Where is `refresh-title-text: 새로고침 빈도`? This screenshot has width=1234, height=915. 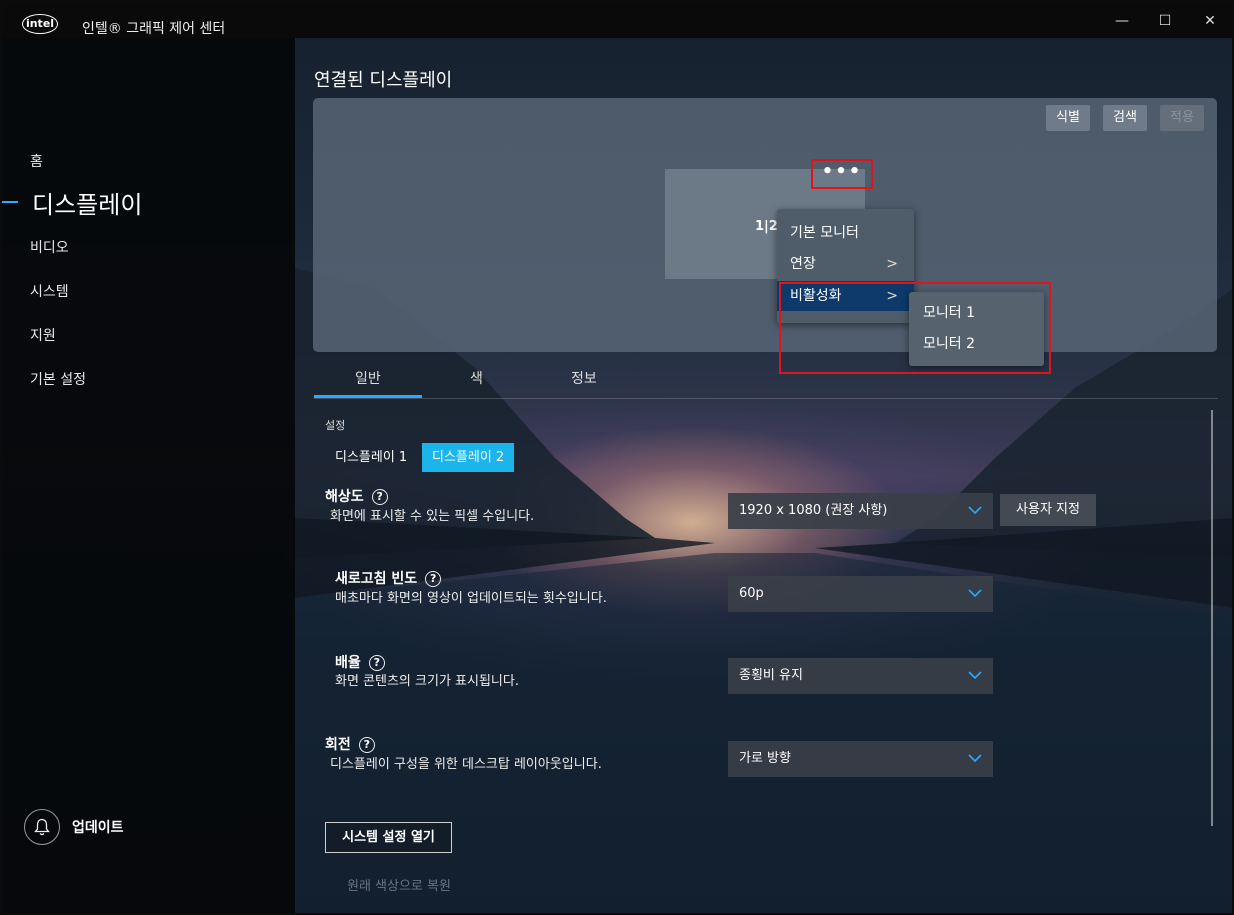 refresh-title-text: 새로고침 빈도 is located at coordinates (376, 579).